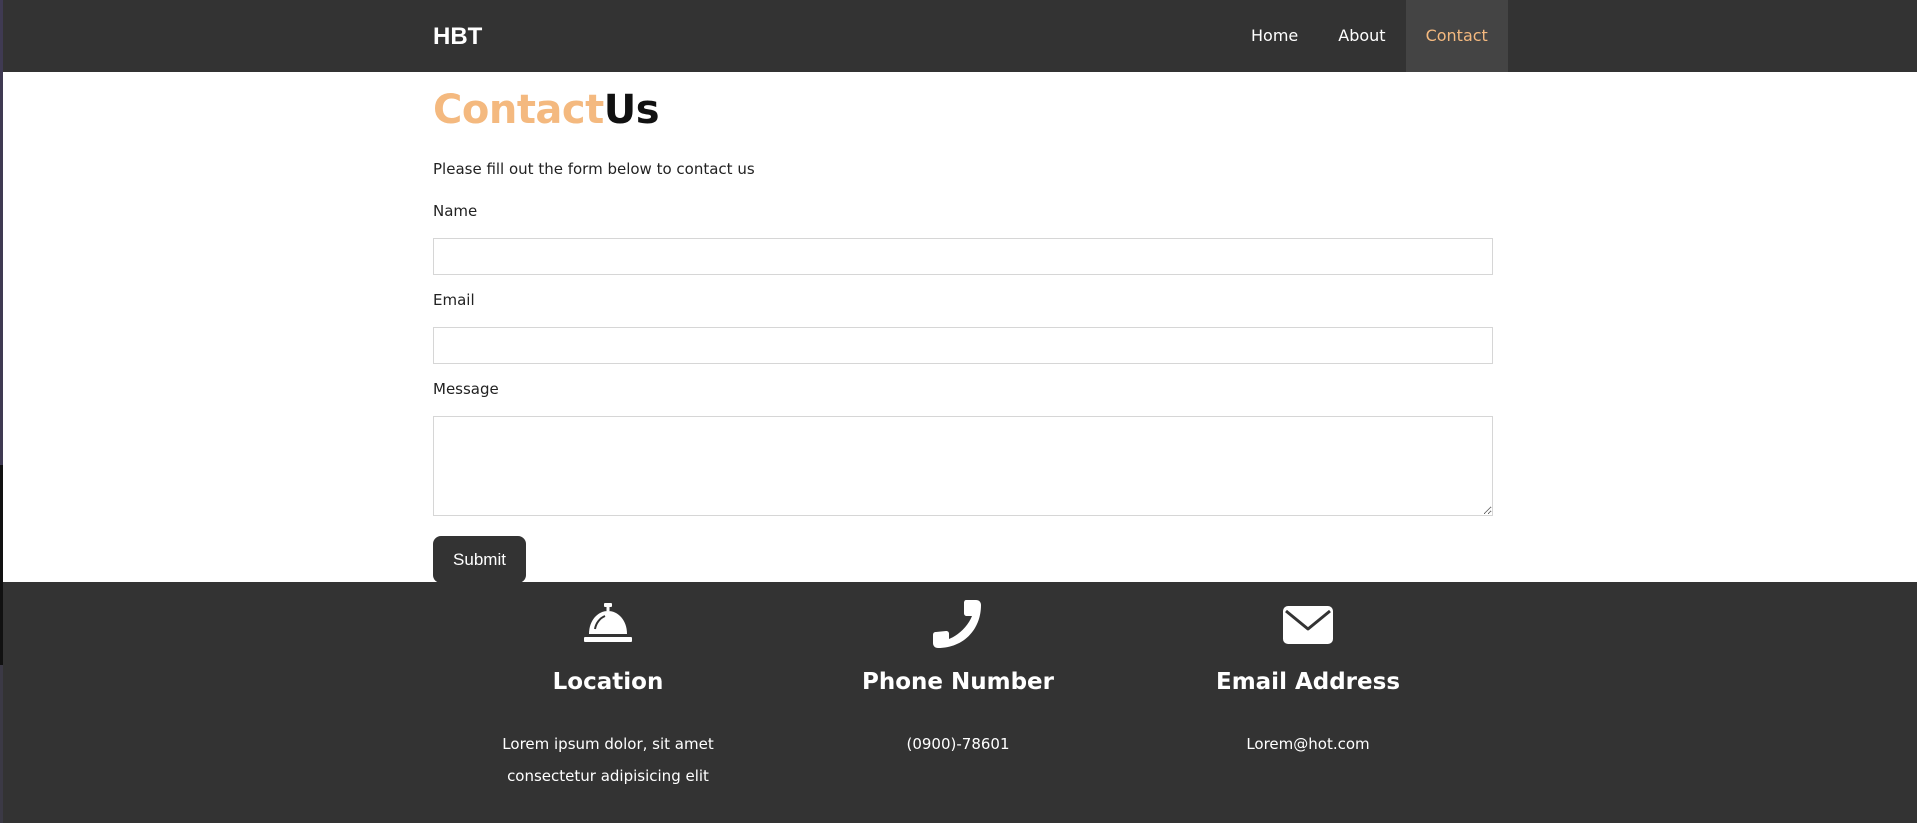 This screenshot has height=823, width=1917. I want to click on email-label: Email, so click(454, 300).